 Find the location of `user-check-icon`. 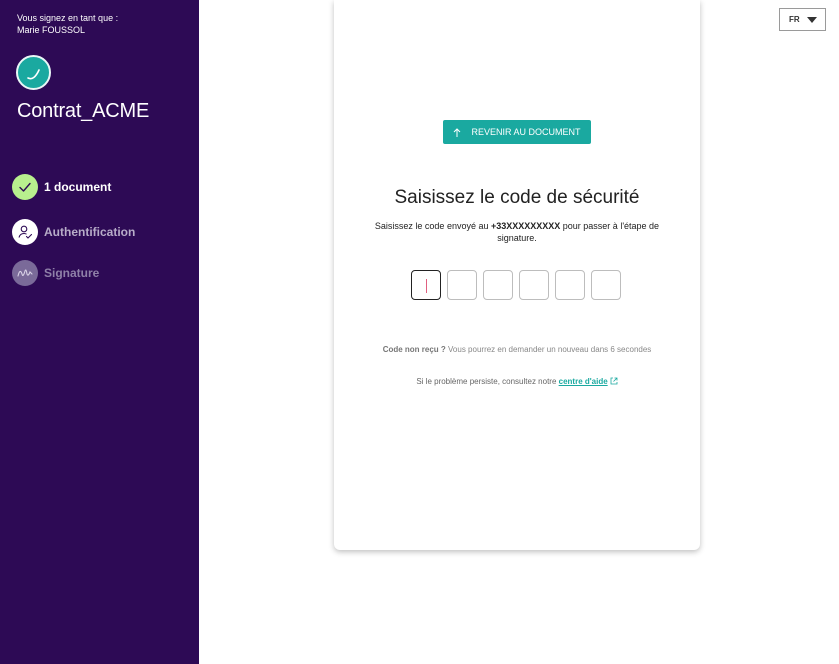

user-check-icon is located at coordinates (25, 232).